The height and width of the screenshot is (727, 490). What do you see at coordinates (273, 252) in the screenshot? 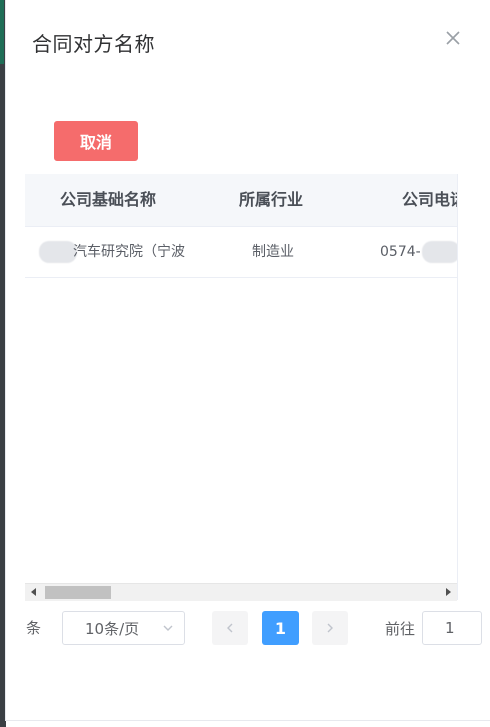
I see `cell-industry: 制造业` at bounding box center [273, 252].